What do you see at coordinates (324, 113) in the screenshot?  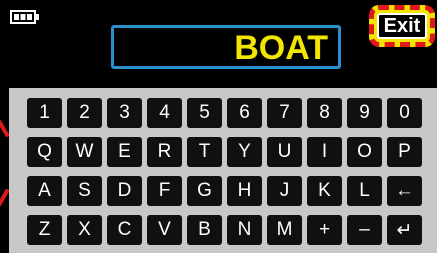 I see `key-8: 8` at bounding box center [324, 113].